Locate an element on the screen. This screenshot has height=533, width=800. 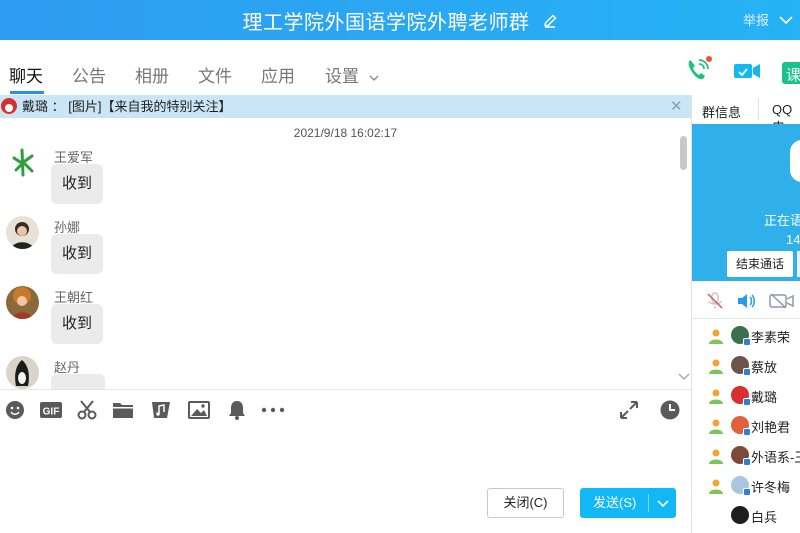
list-item: 王朝红 收到 is located at coordinates (340, 321).